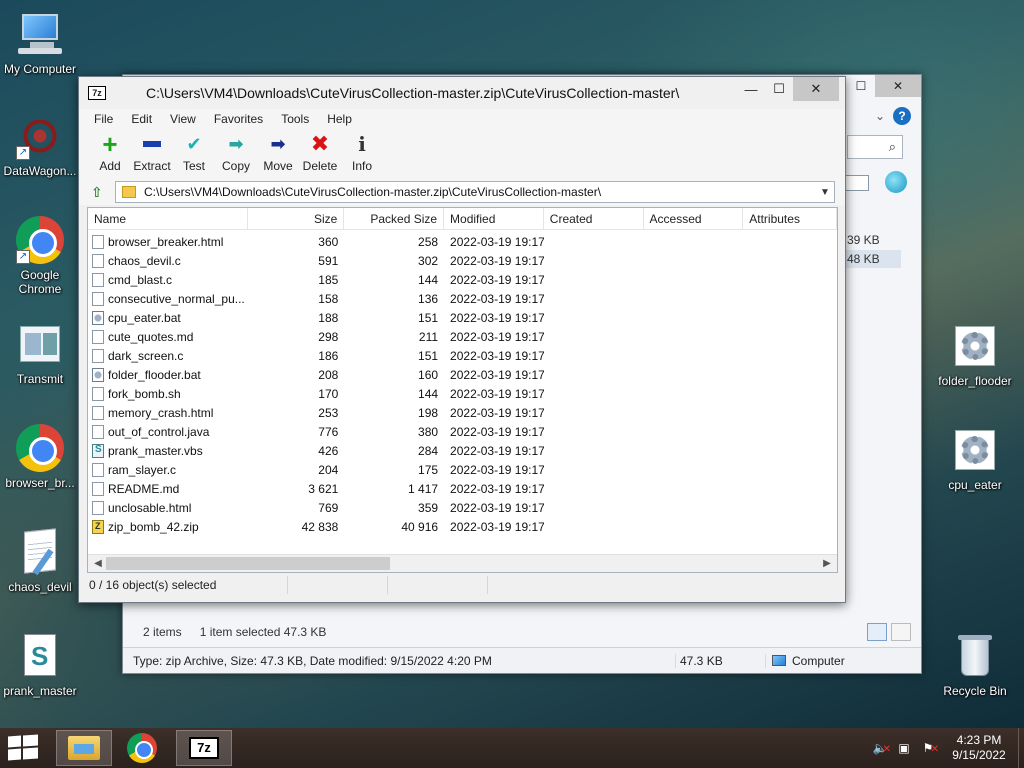 This screenshot has width=1024, height=768. What do you see at coordinates (790, 219) in the screenshot?
I see `column-attributes: Attributes` at bounding box center [790, 219].